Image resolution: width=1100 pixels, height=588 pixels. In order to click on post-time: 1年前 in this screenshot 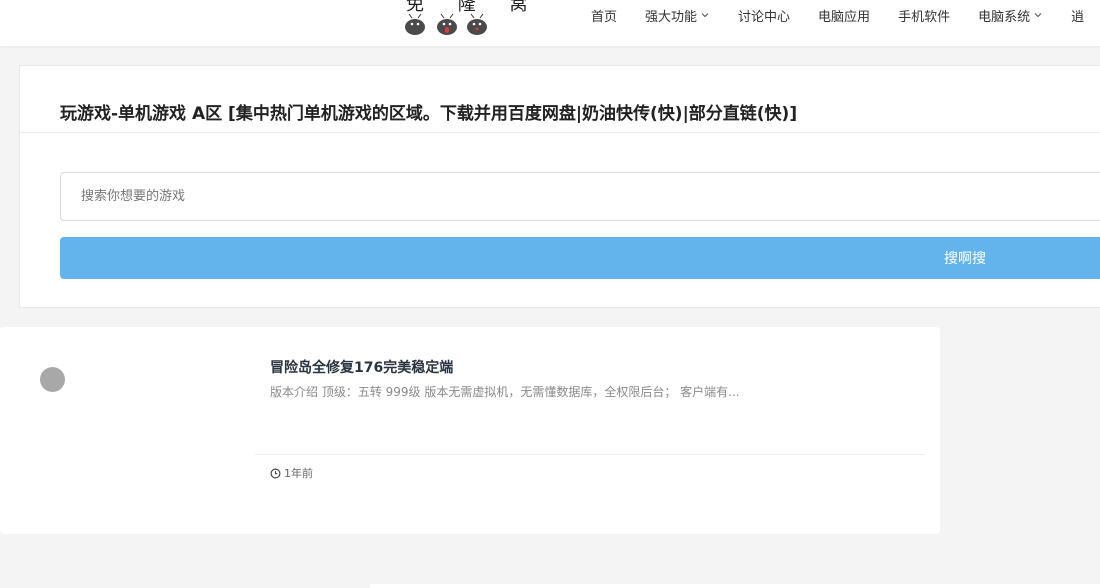, I will do `click(298, 473)`.